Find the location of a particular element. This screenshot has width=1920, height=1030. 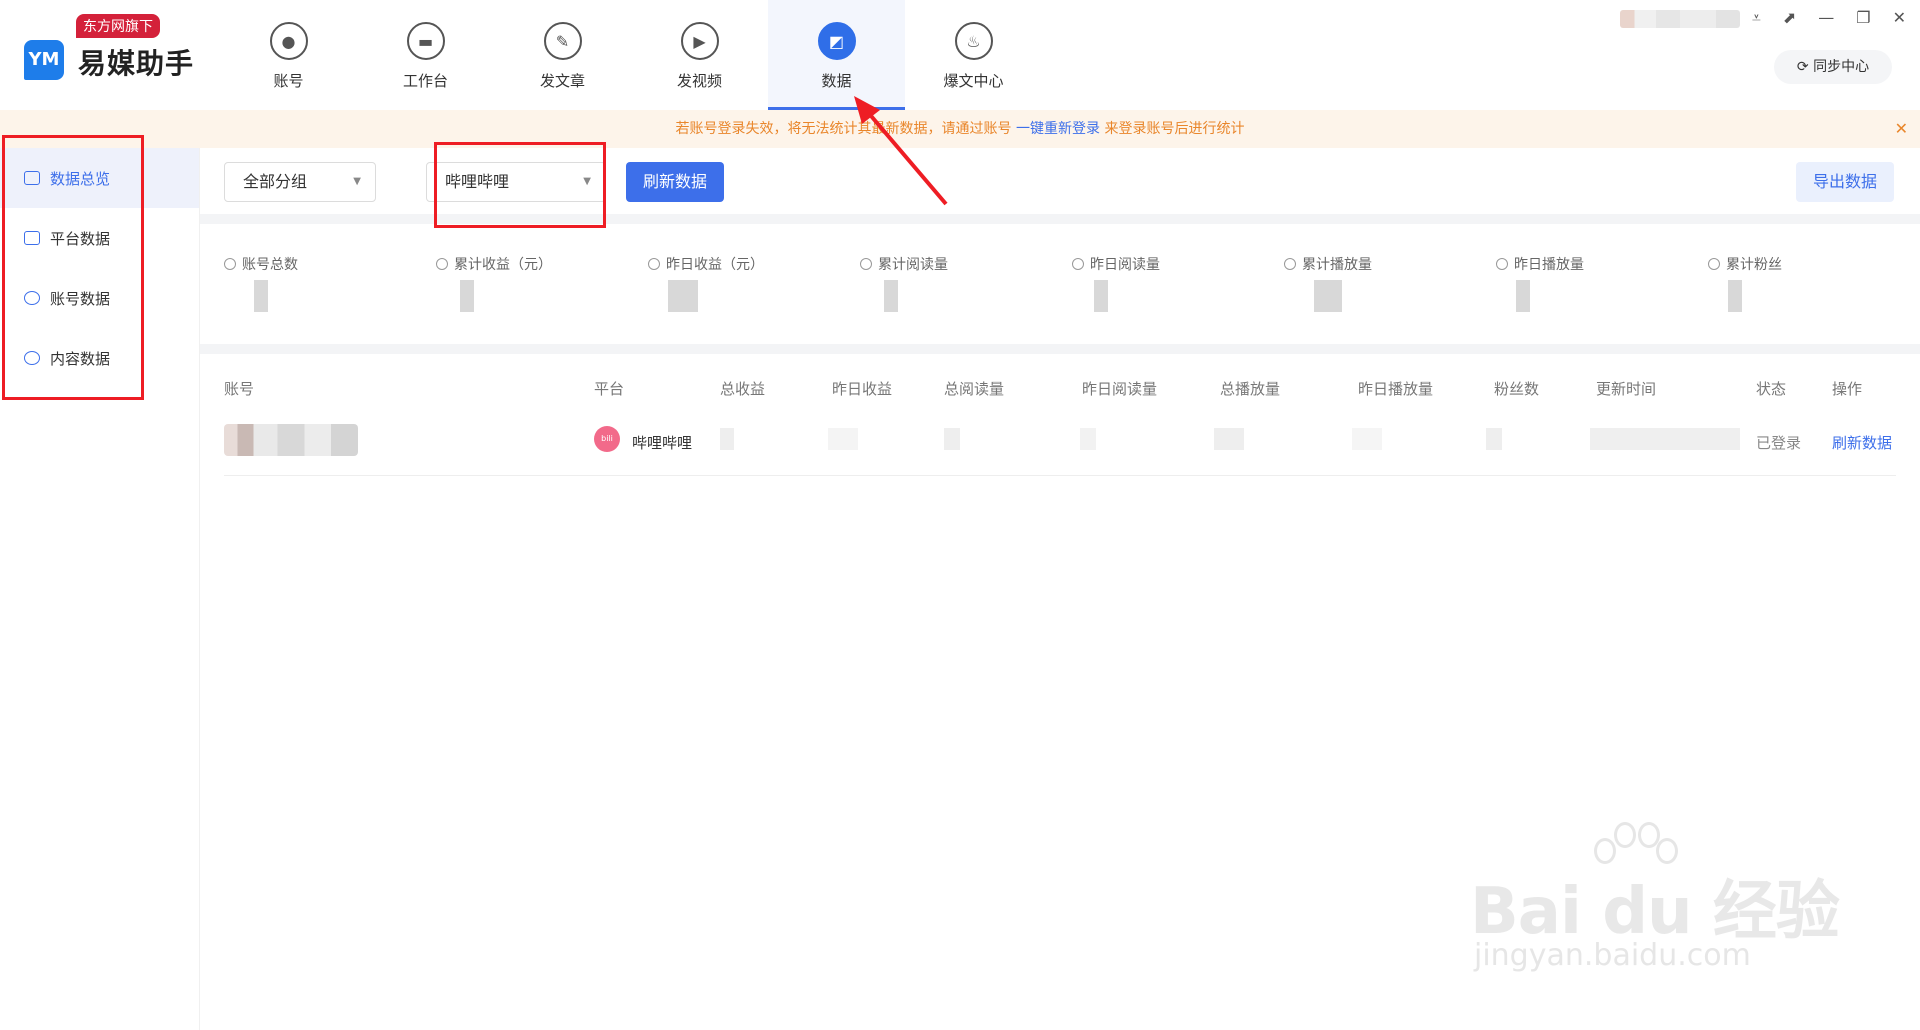

nav-label: 账号 is located at coordinates (288, 81).